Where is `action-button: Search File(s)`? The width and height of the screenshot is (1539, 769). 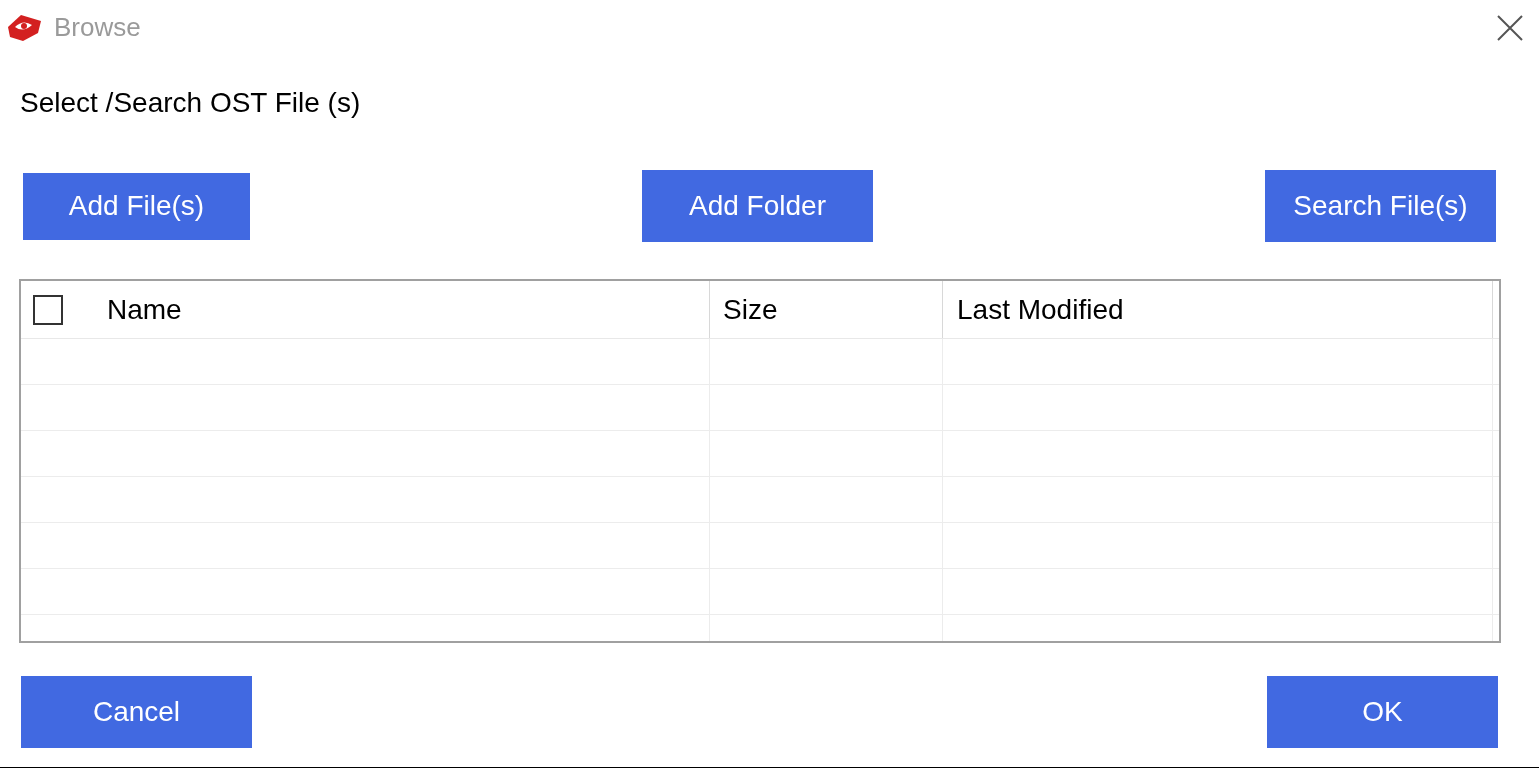
action-button: Search File(s) is located at coordinates (1380, 206).